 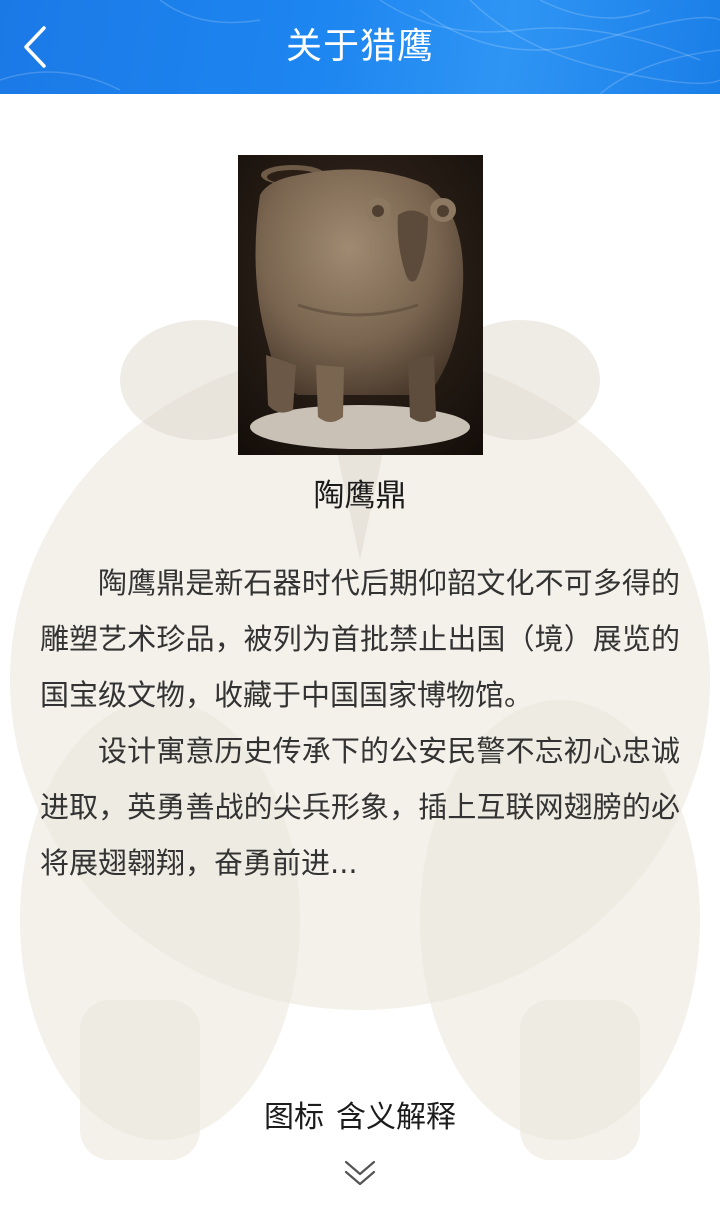 I want to click on pottery-eagle-image, so click(x=360, y=305).